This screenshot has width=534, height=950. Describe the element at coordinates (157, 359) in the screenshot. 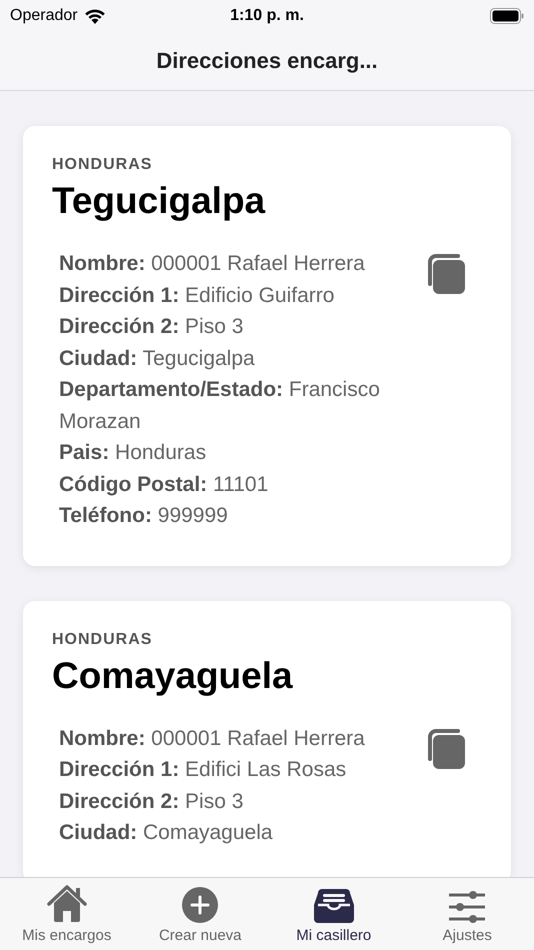

I see `address-line: Ciudad: Tegucigalpa` at that location.